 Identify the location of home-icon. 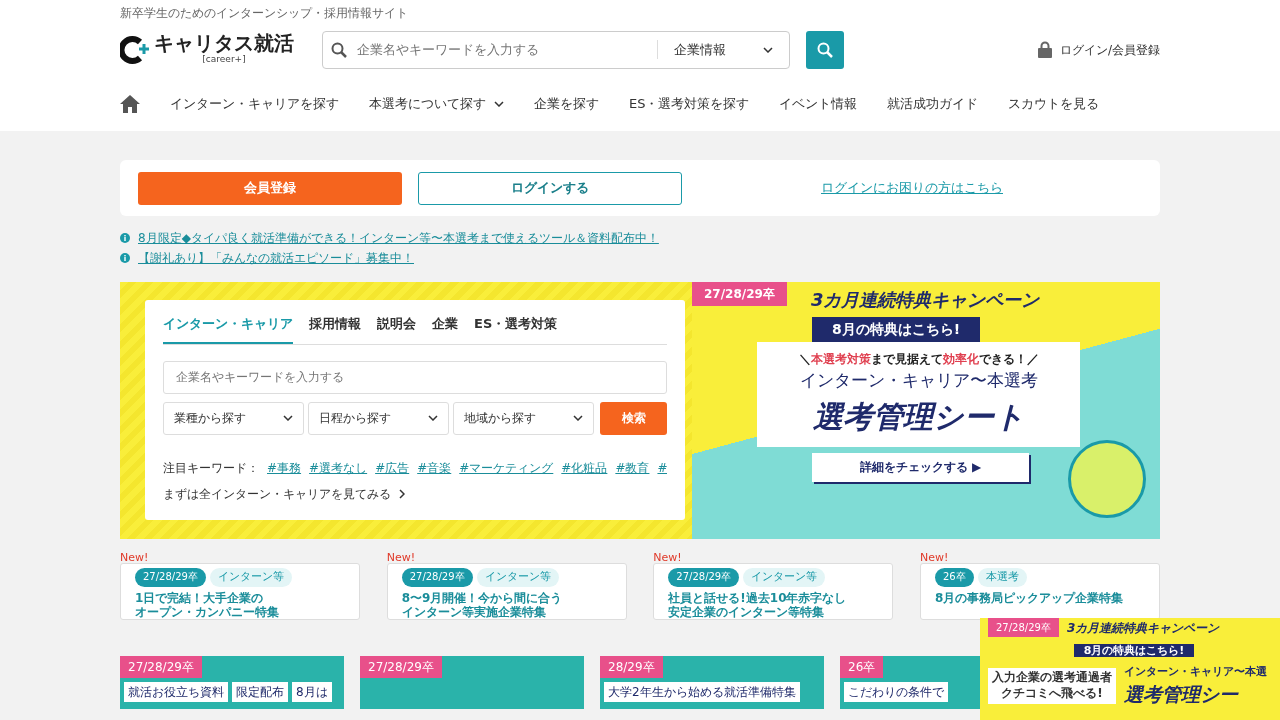
(130, 104).